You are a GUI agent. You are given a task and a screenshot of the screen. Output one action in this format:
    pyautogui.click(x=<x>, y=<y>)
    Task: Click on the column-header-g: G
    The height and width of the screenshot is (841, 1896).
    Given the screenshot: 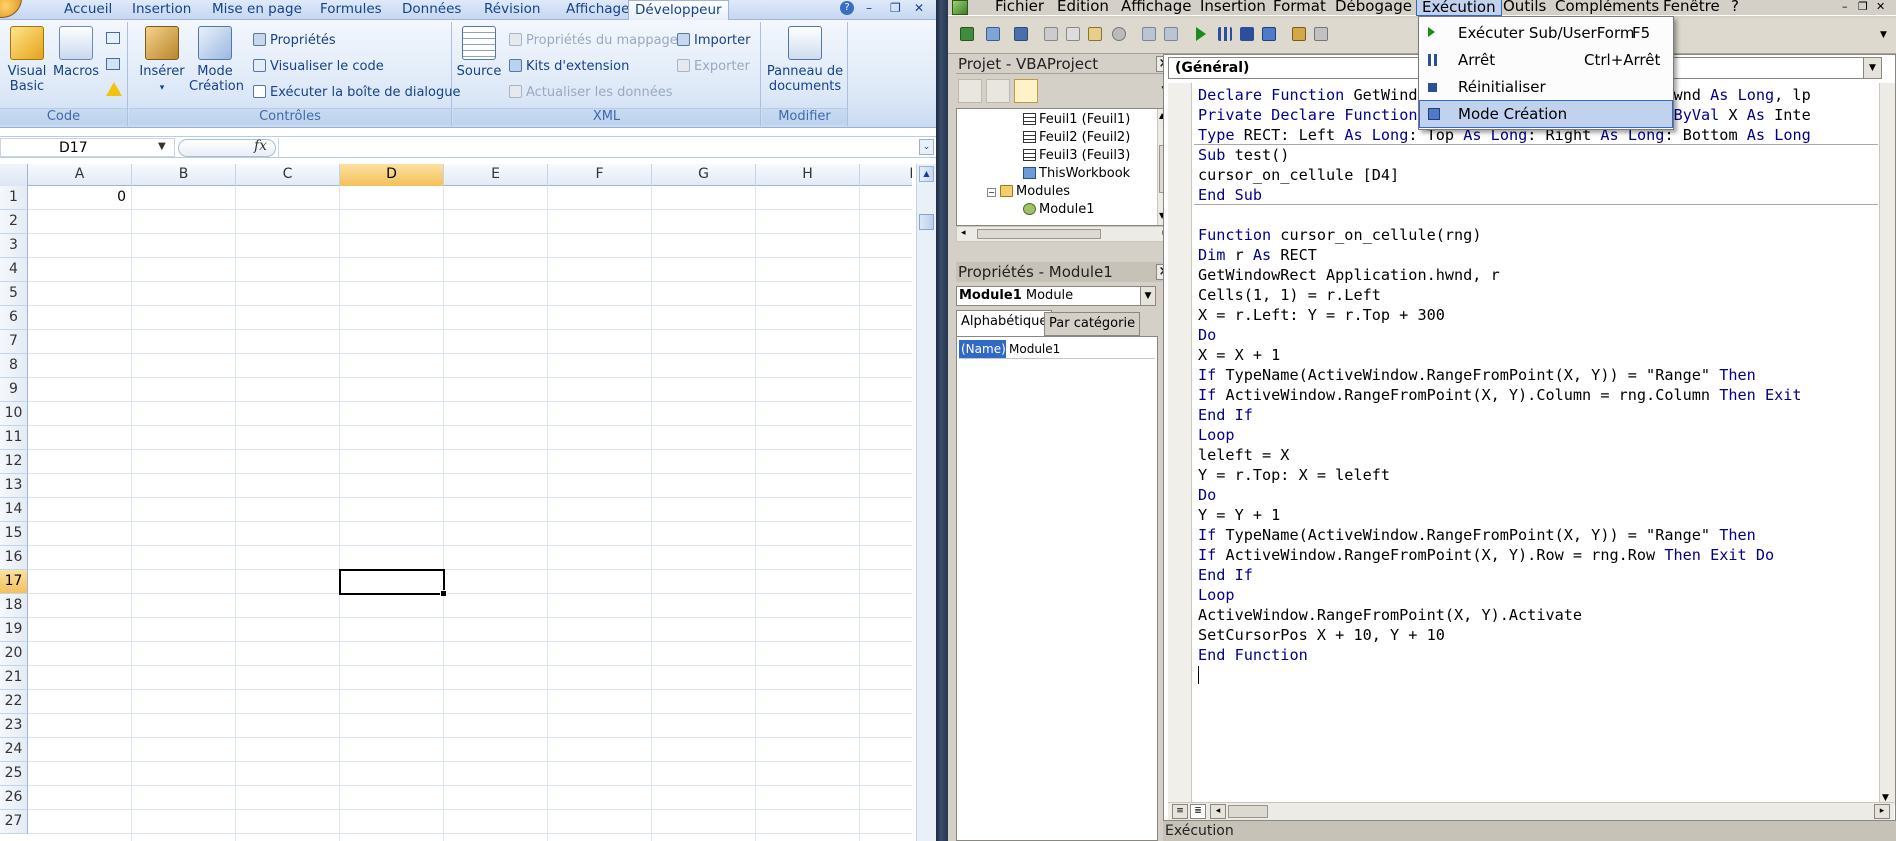 What is the action you would take?
    pyautogui.click(x=704, y=175)
    